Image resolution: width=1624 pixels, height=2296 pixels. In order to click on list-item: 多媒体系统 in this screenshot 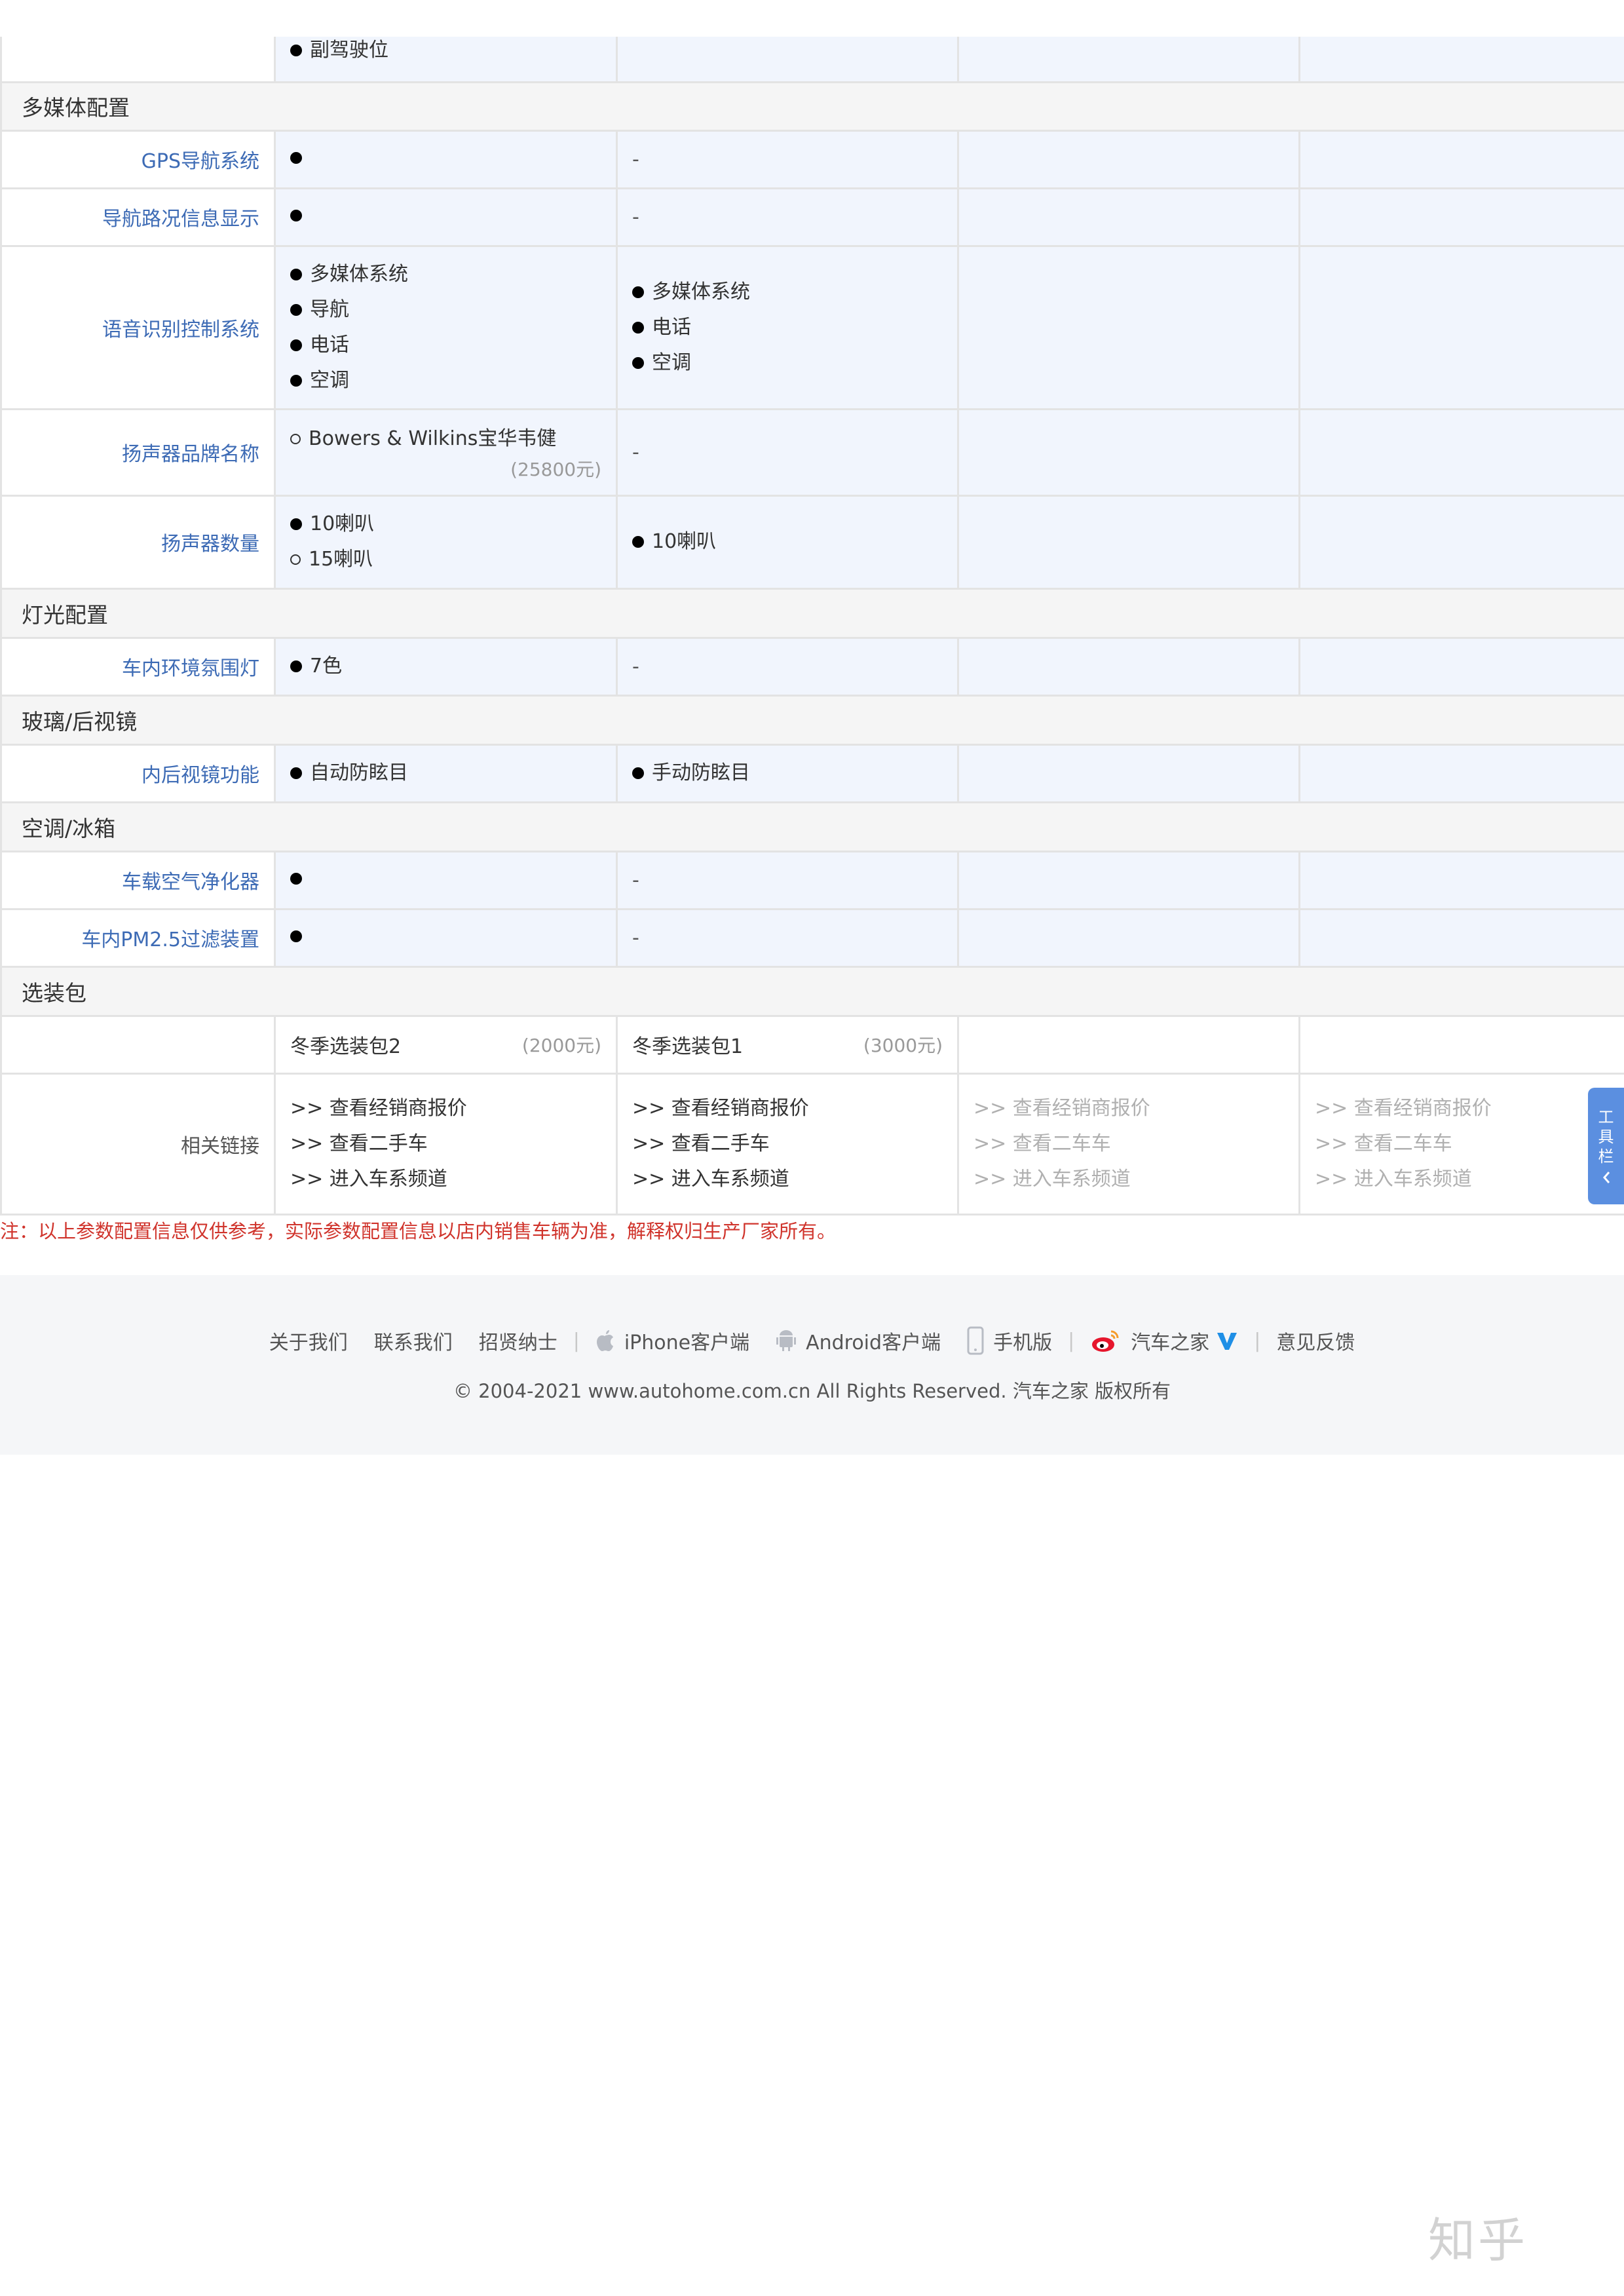, I will do `click(794, 292)`.